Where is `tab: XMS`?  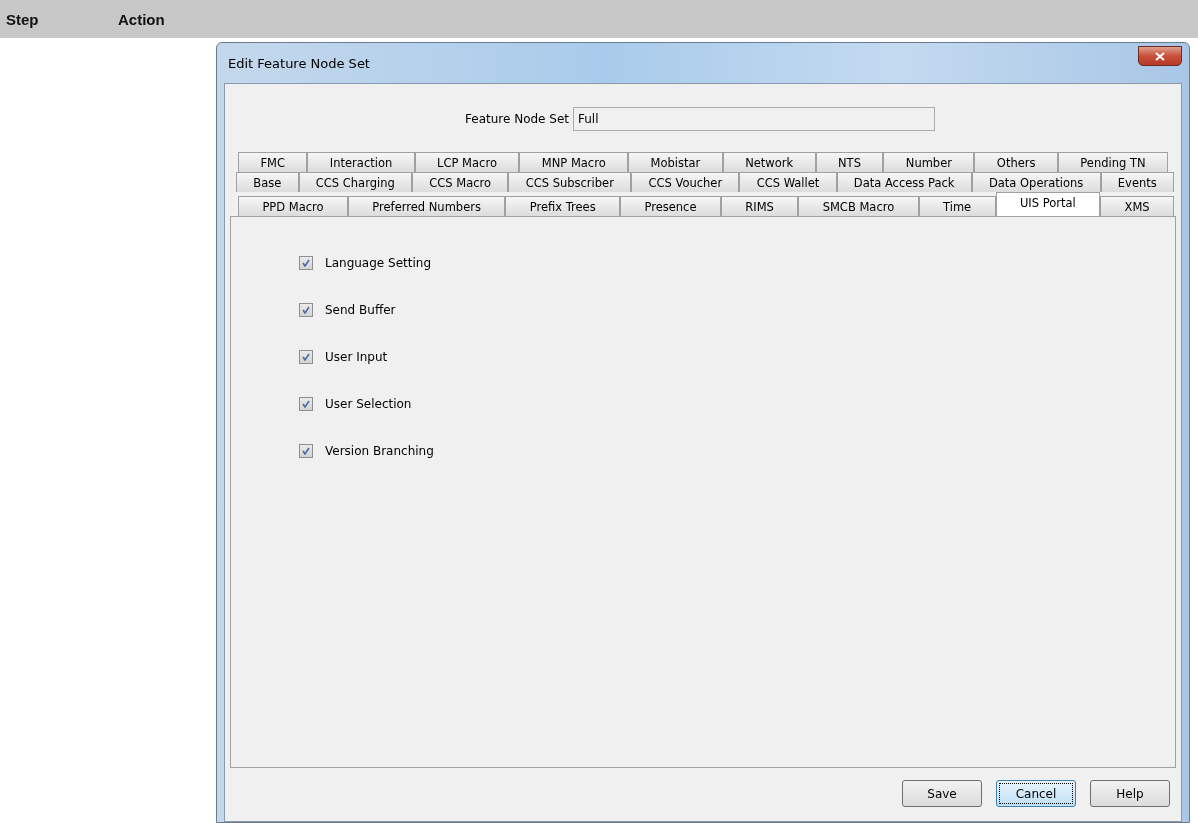 tab: XMS is located at coordinates (1137, 206).